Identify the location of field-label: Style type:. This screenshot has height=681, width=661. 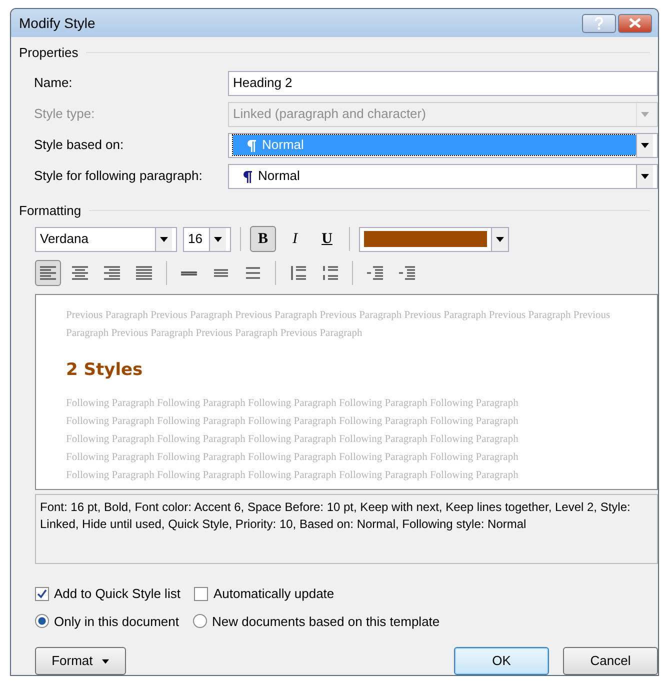
(65, 114).